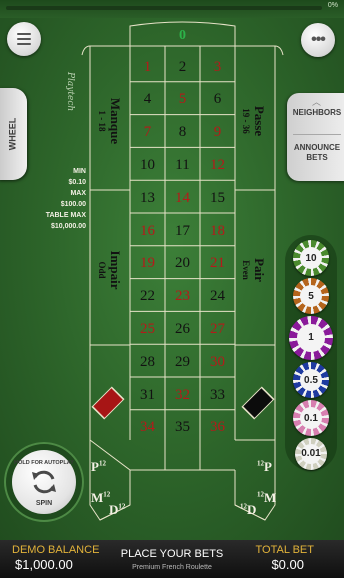  I want to click on spin-label: SPIN, so click(44, 503).